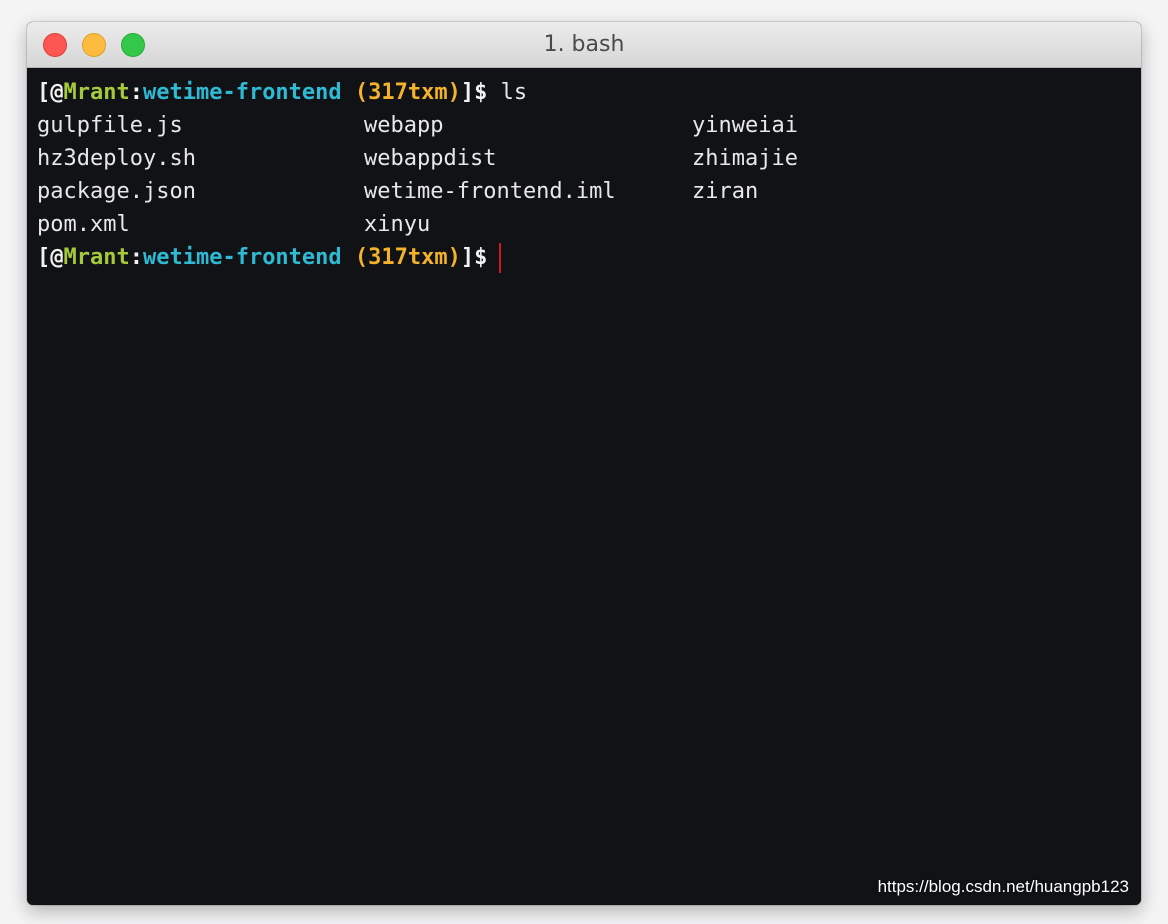 Image resolution: width=1168 pixels, height=924 pixels. What do you see at coordinates (83, 224) in the screenshot?
I see `file-entry: pom.xml` at bounding box center [83, 224].